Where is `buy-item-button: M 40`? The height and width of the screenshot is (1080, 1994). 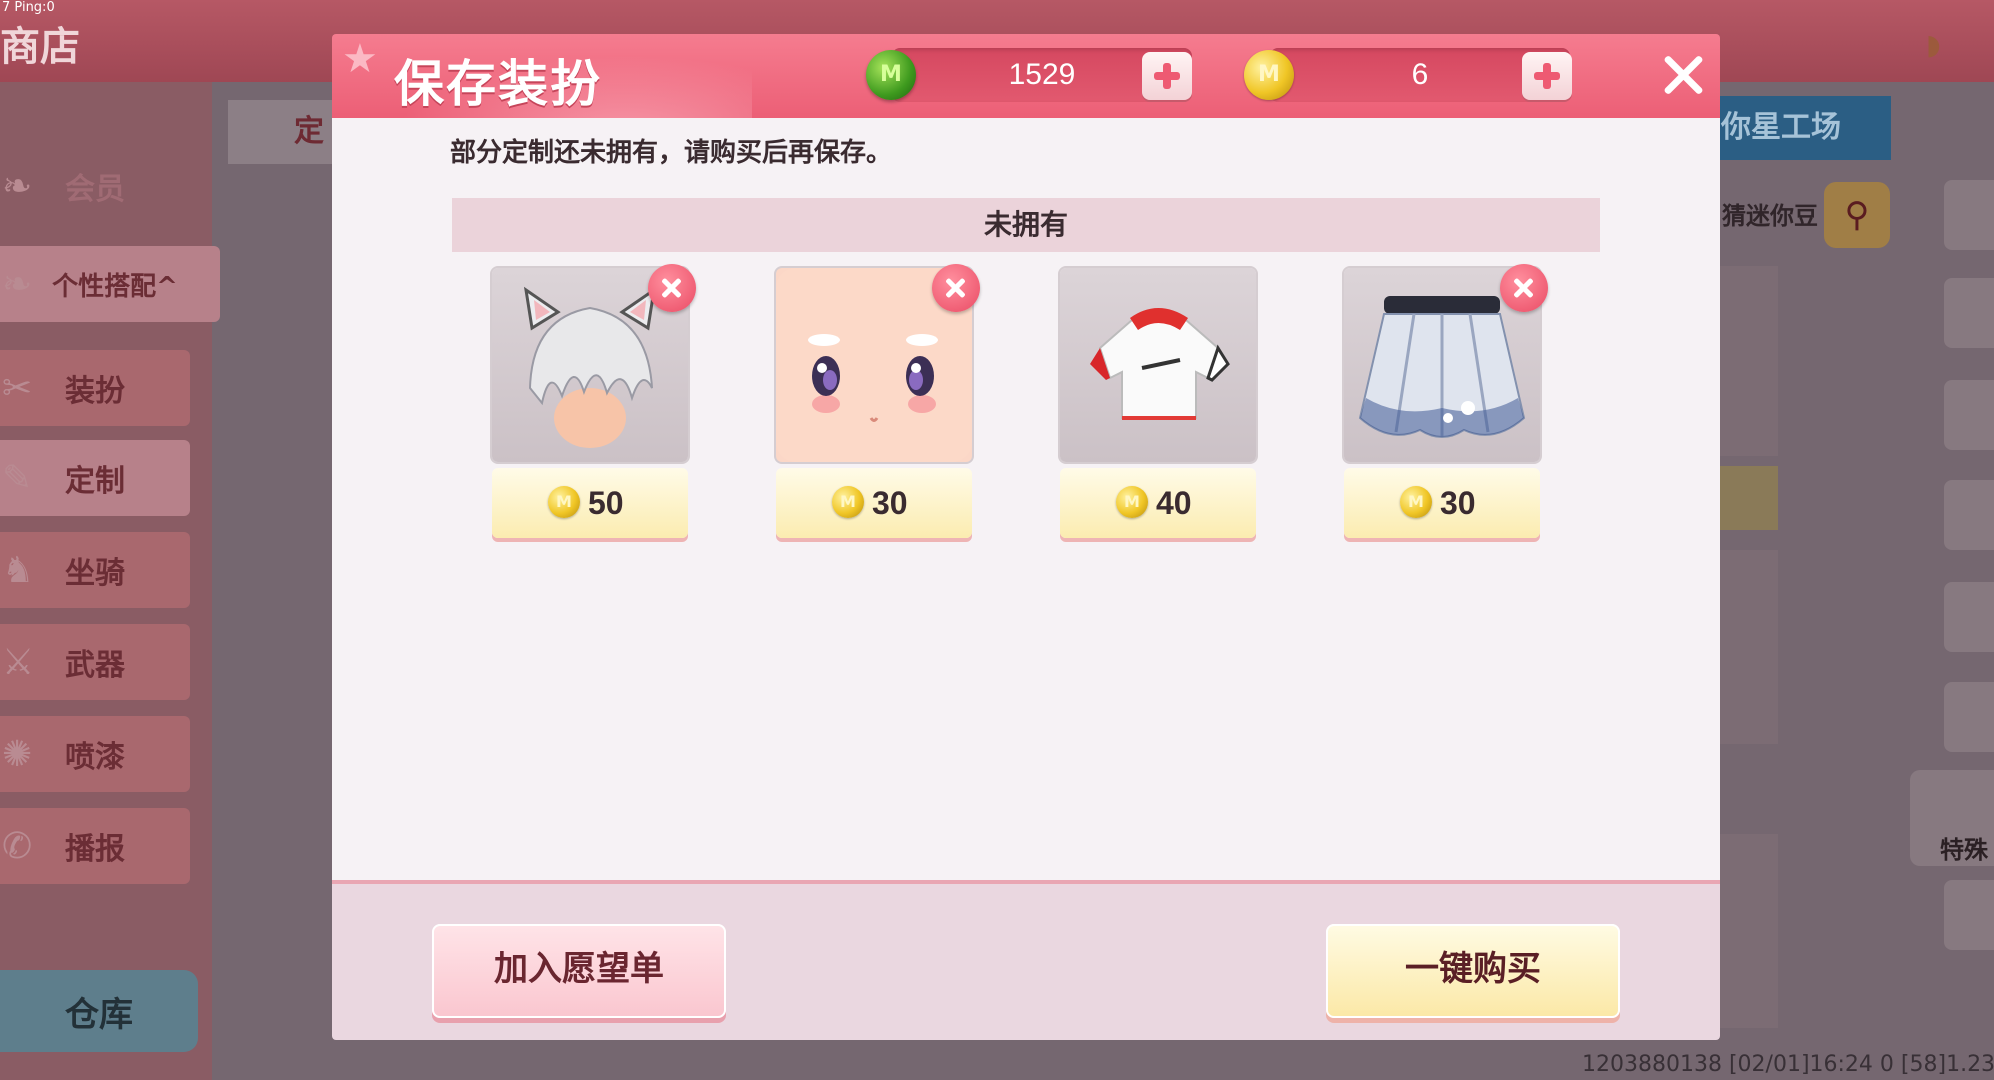
buy-item-button: M 40 is located at coordinates (1158, 503).